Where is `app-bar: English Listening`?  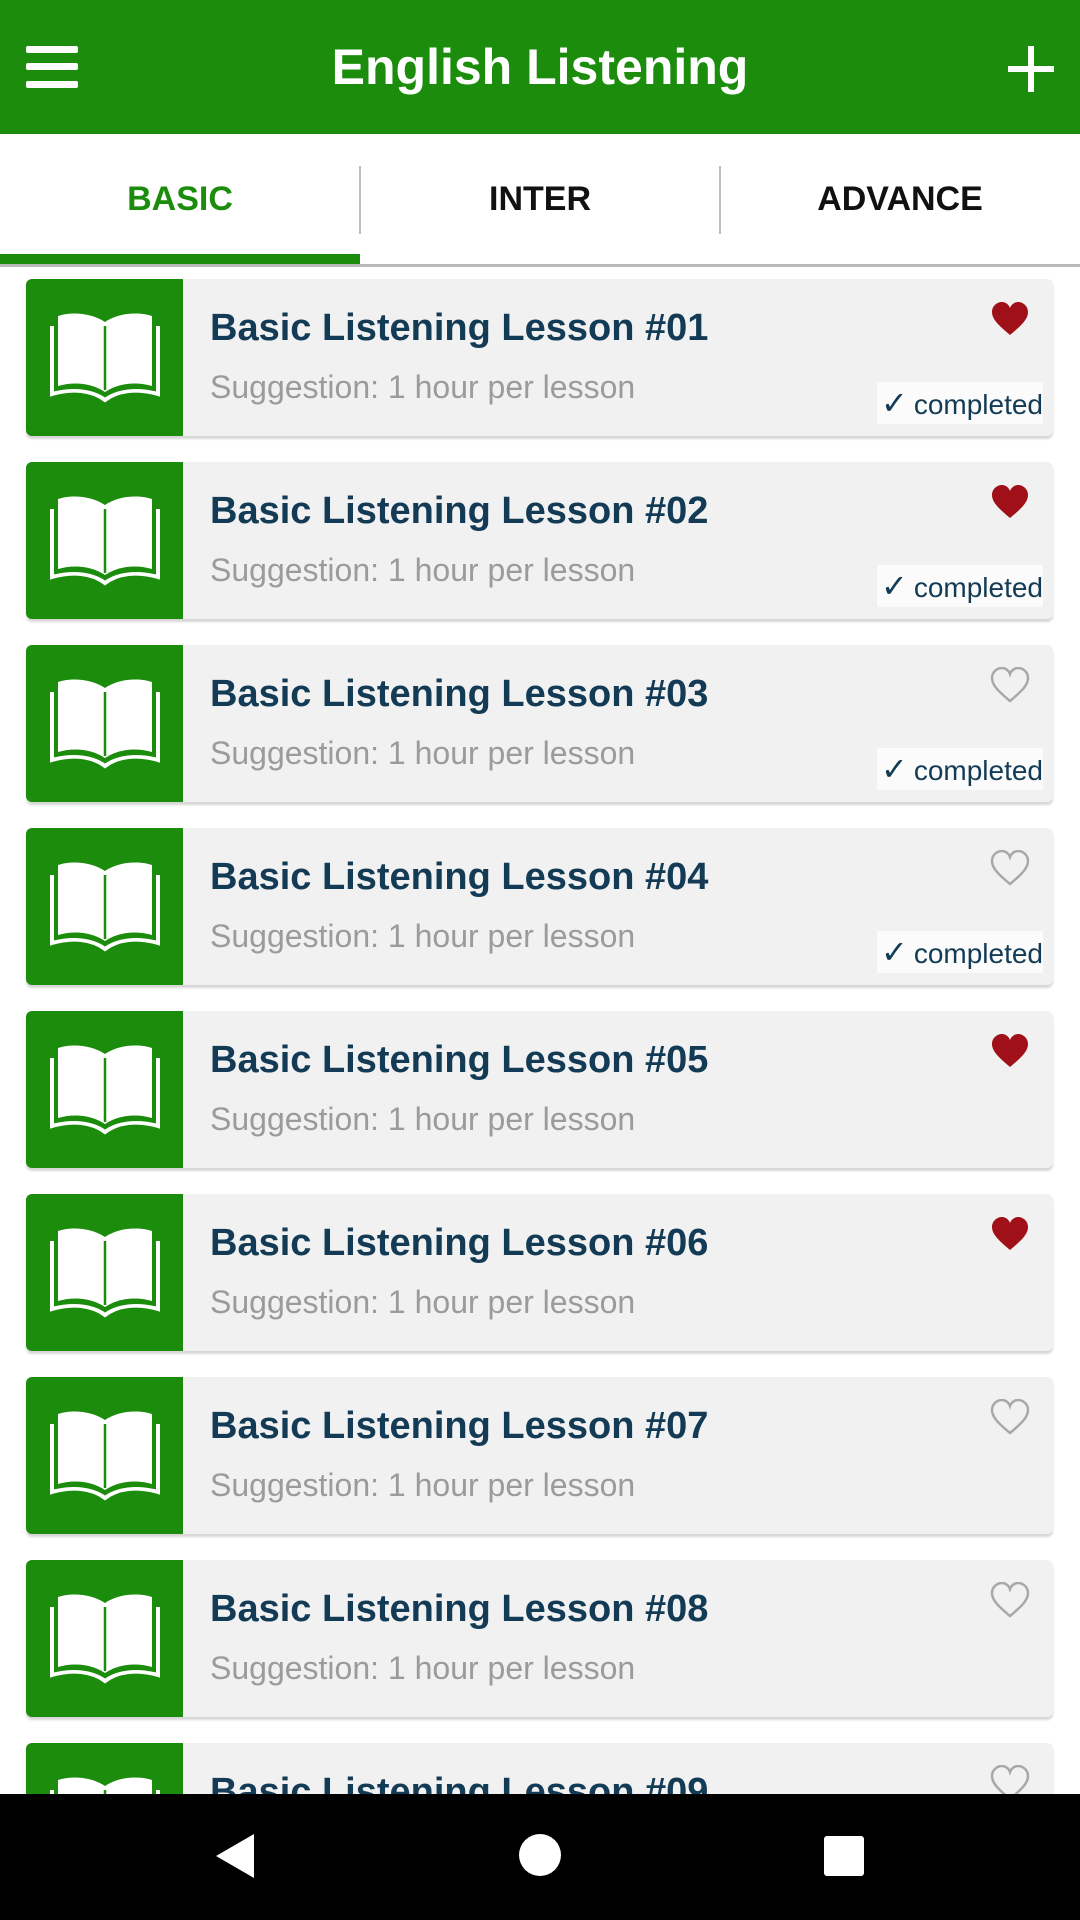 app-bar: English Listening is located at coordinates (540, 67).